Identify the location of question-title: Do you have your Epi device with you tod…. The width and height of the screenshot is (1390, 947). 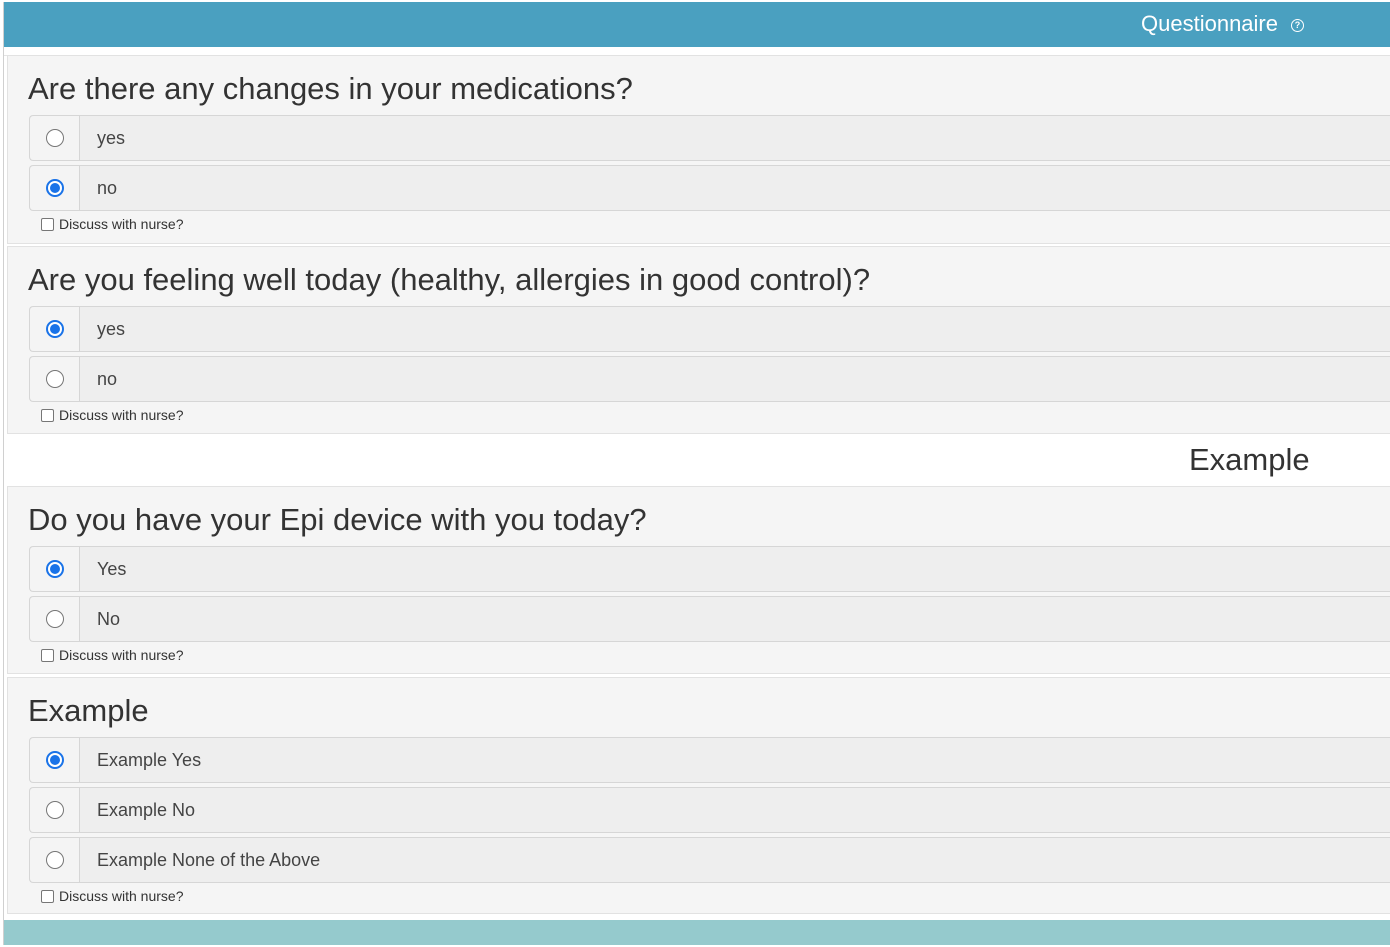
(337, 519).